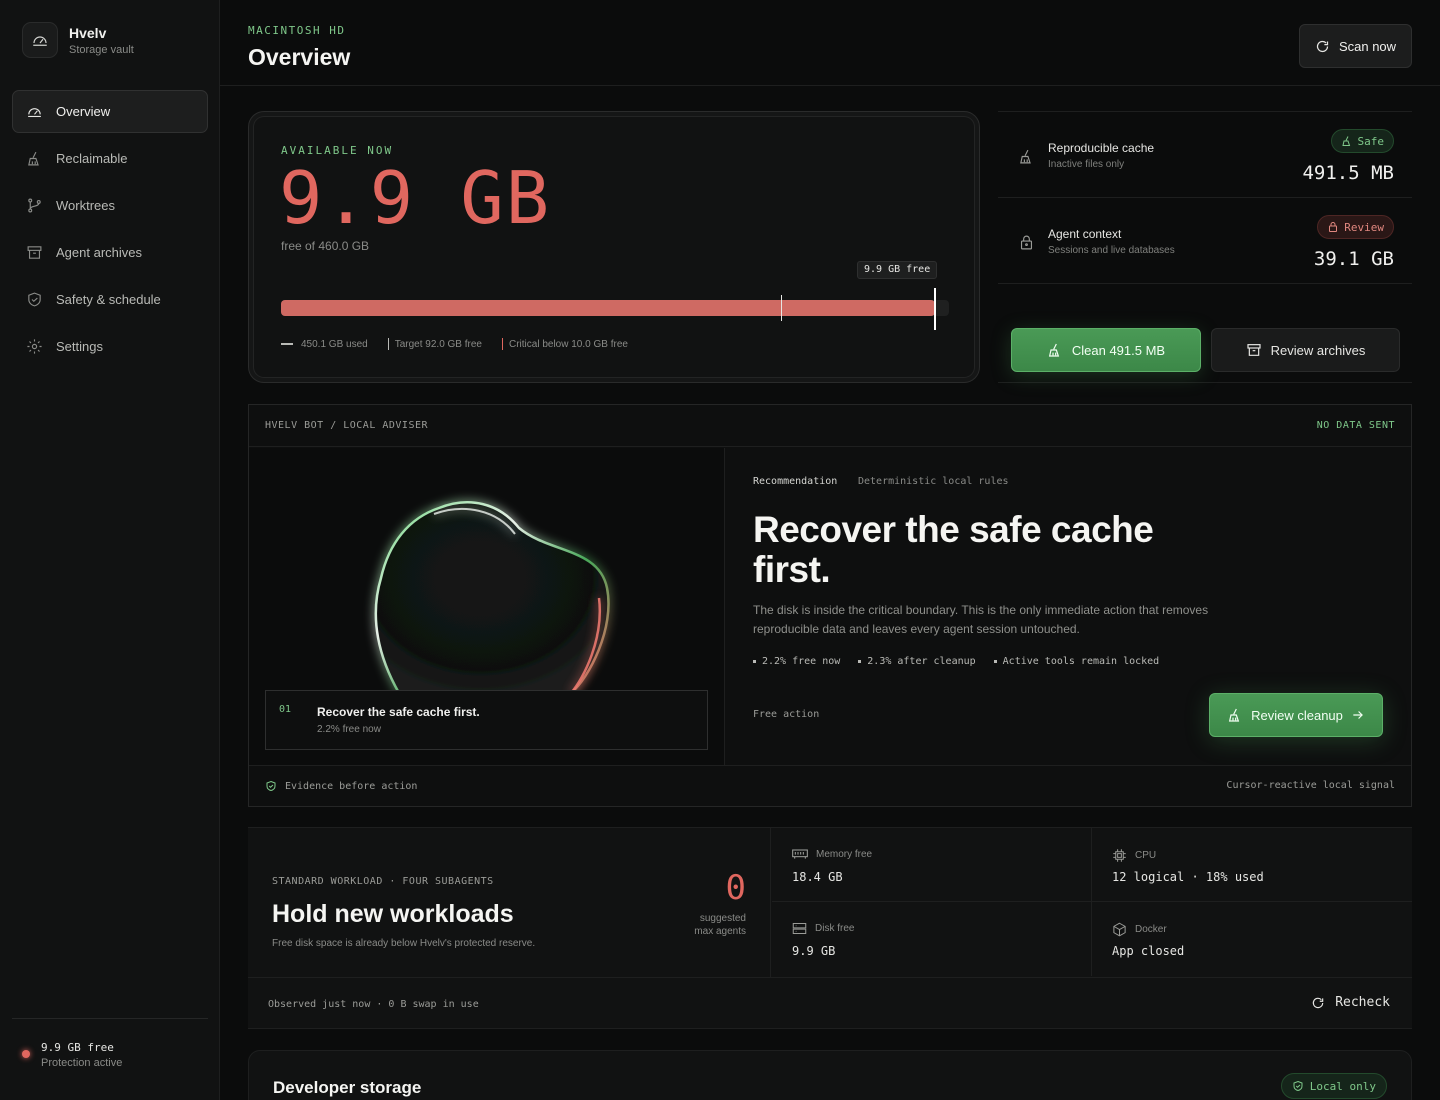 The image size is (1440, 1100). What do you see at coordinates (782, 308) in the screenshot?
I see `target-marker` at bounding box center [782, 308].